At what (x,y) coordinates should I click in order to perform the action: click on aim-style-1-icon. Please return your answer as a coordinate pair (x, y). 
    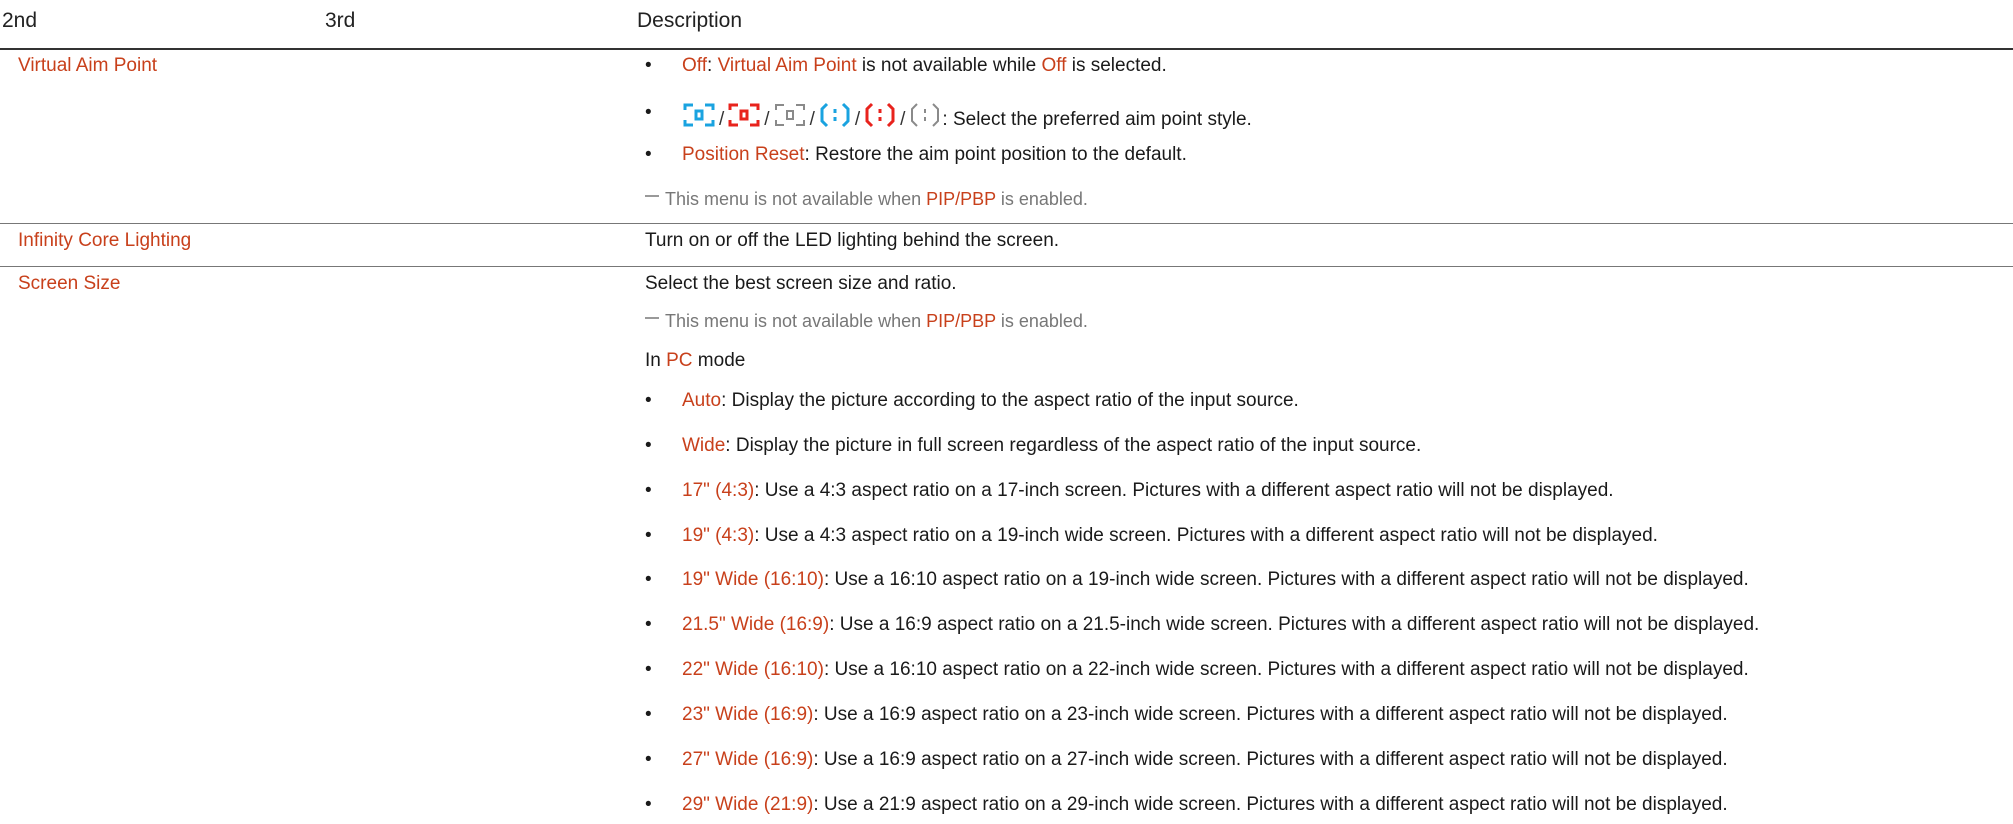
    Looking at the image, I should click on (699, 115).